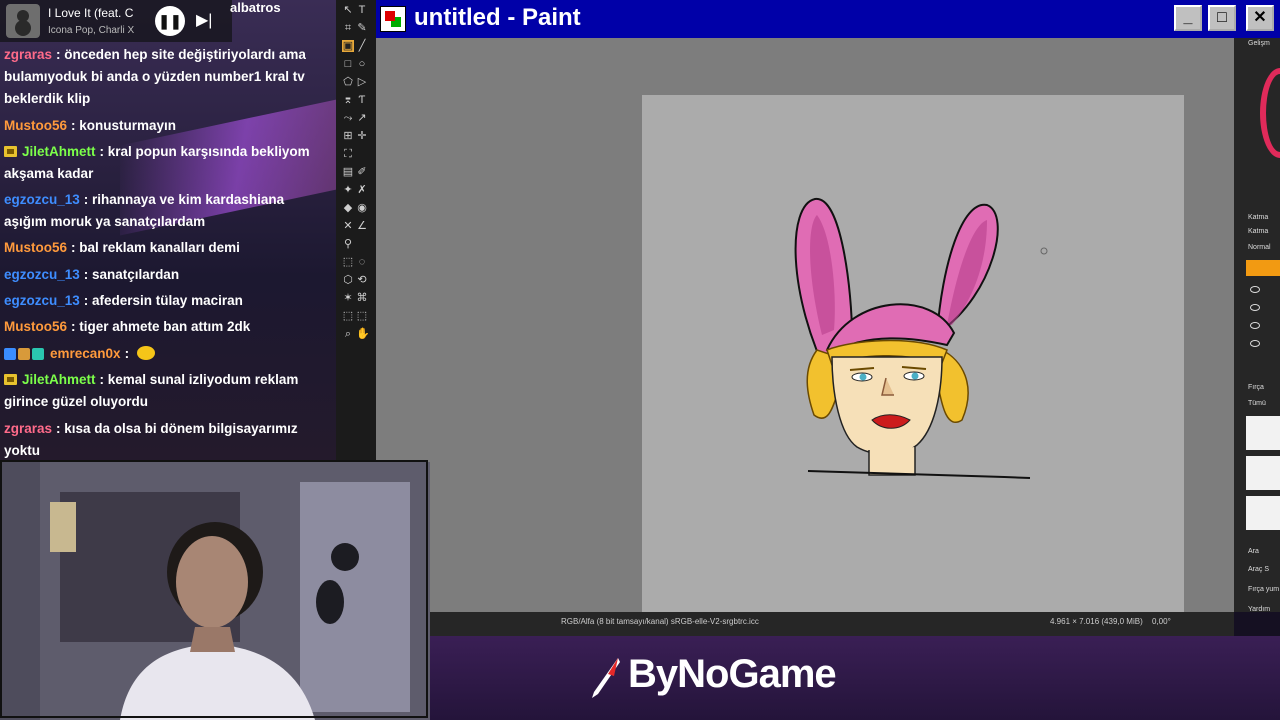 The width and height of the screenshot is (1280, 720). I want to click on brand-logo-text: ByNoGame, so click(732, 674).